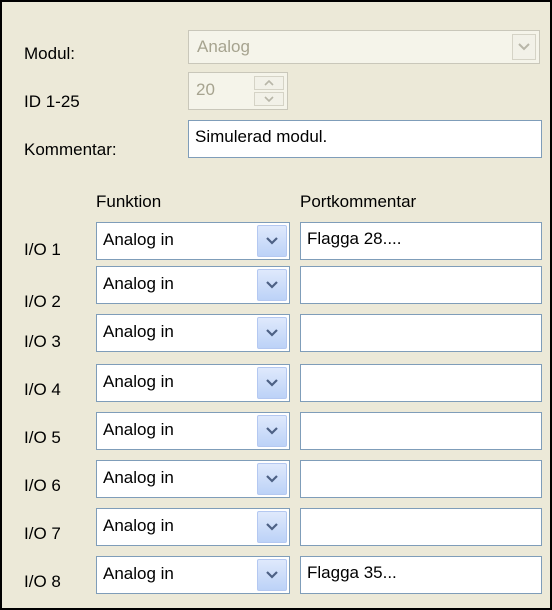 The image size is (552, 610). What do you see at coordinates (42, 249) in the screenshot?
I see `io-label: I/O 1` at bounding box center [42, 249].